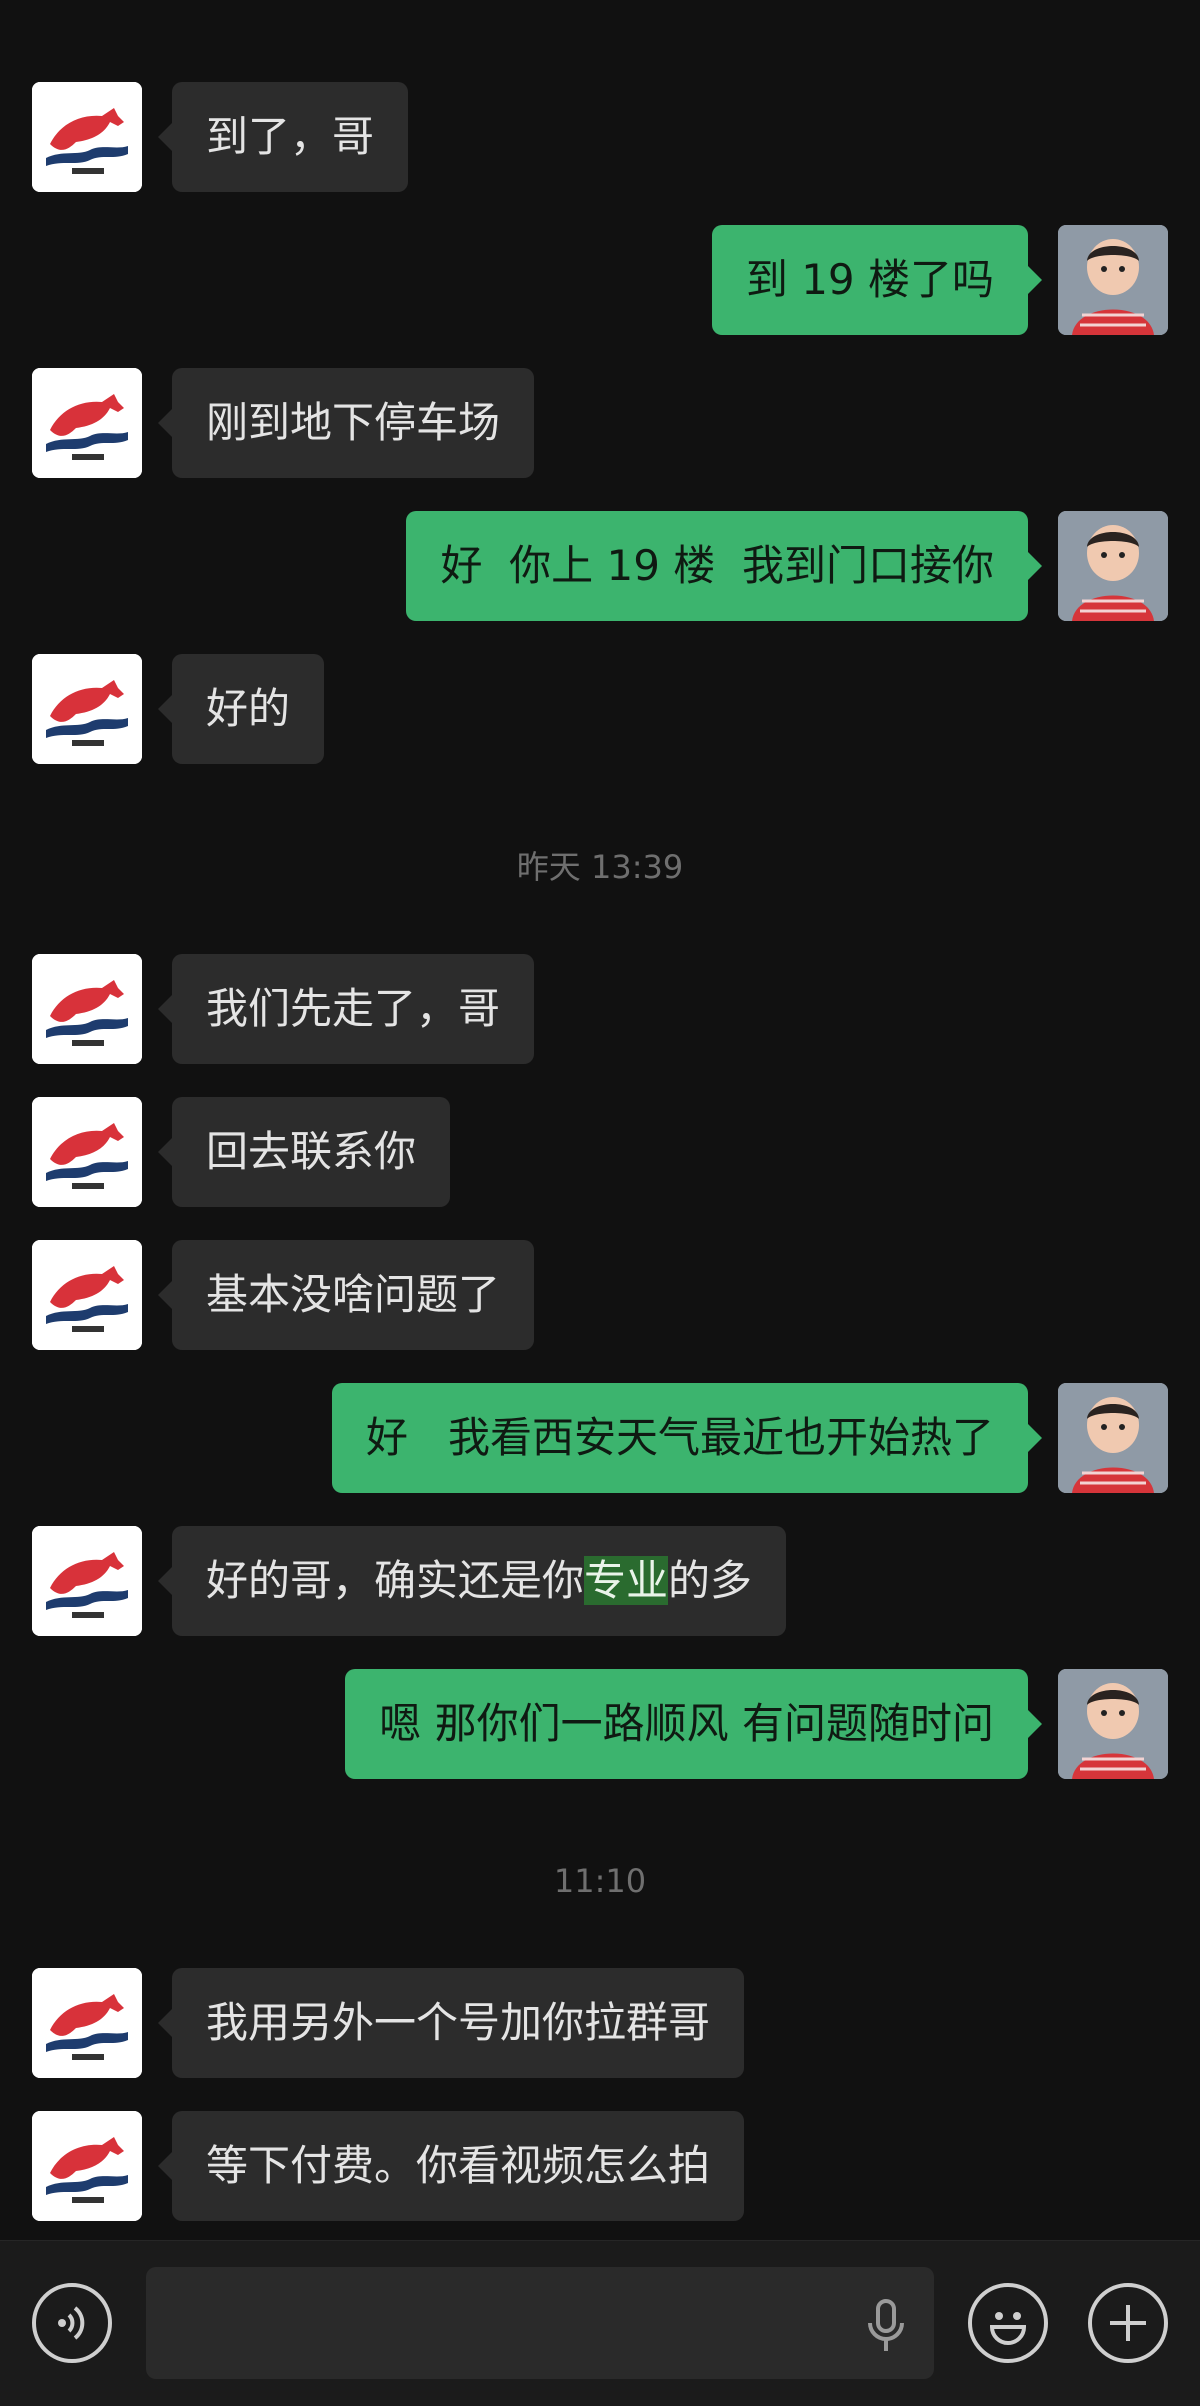  I want to click on message-outgoing: 嗯 那你们一路顺风 有问题随时问, so click(600, 1725).